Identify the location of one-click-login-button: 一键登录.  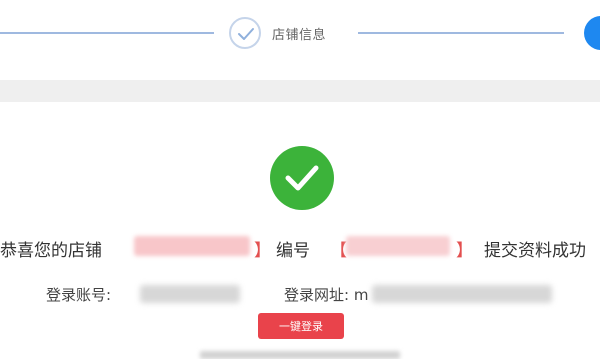
(301, 326).